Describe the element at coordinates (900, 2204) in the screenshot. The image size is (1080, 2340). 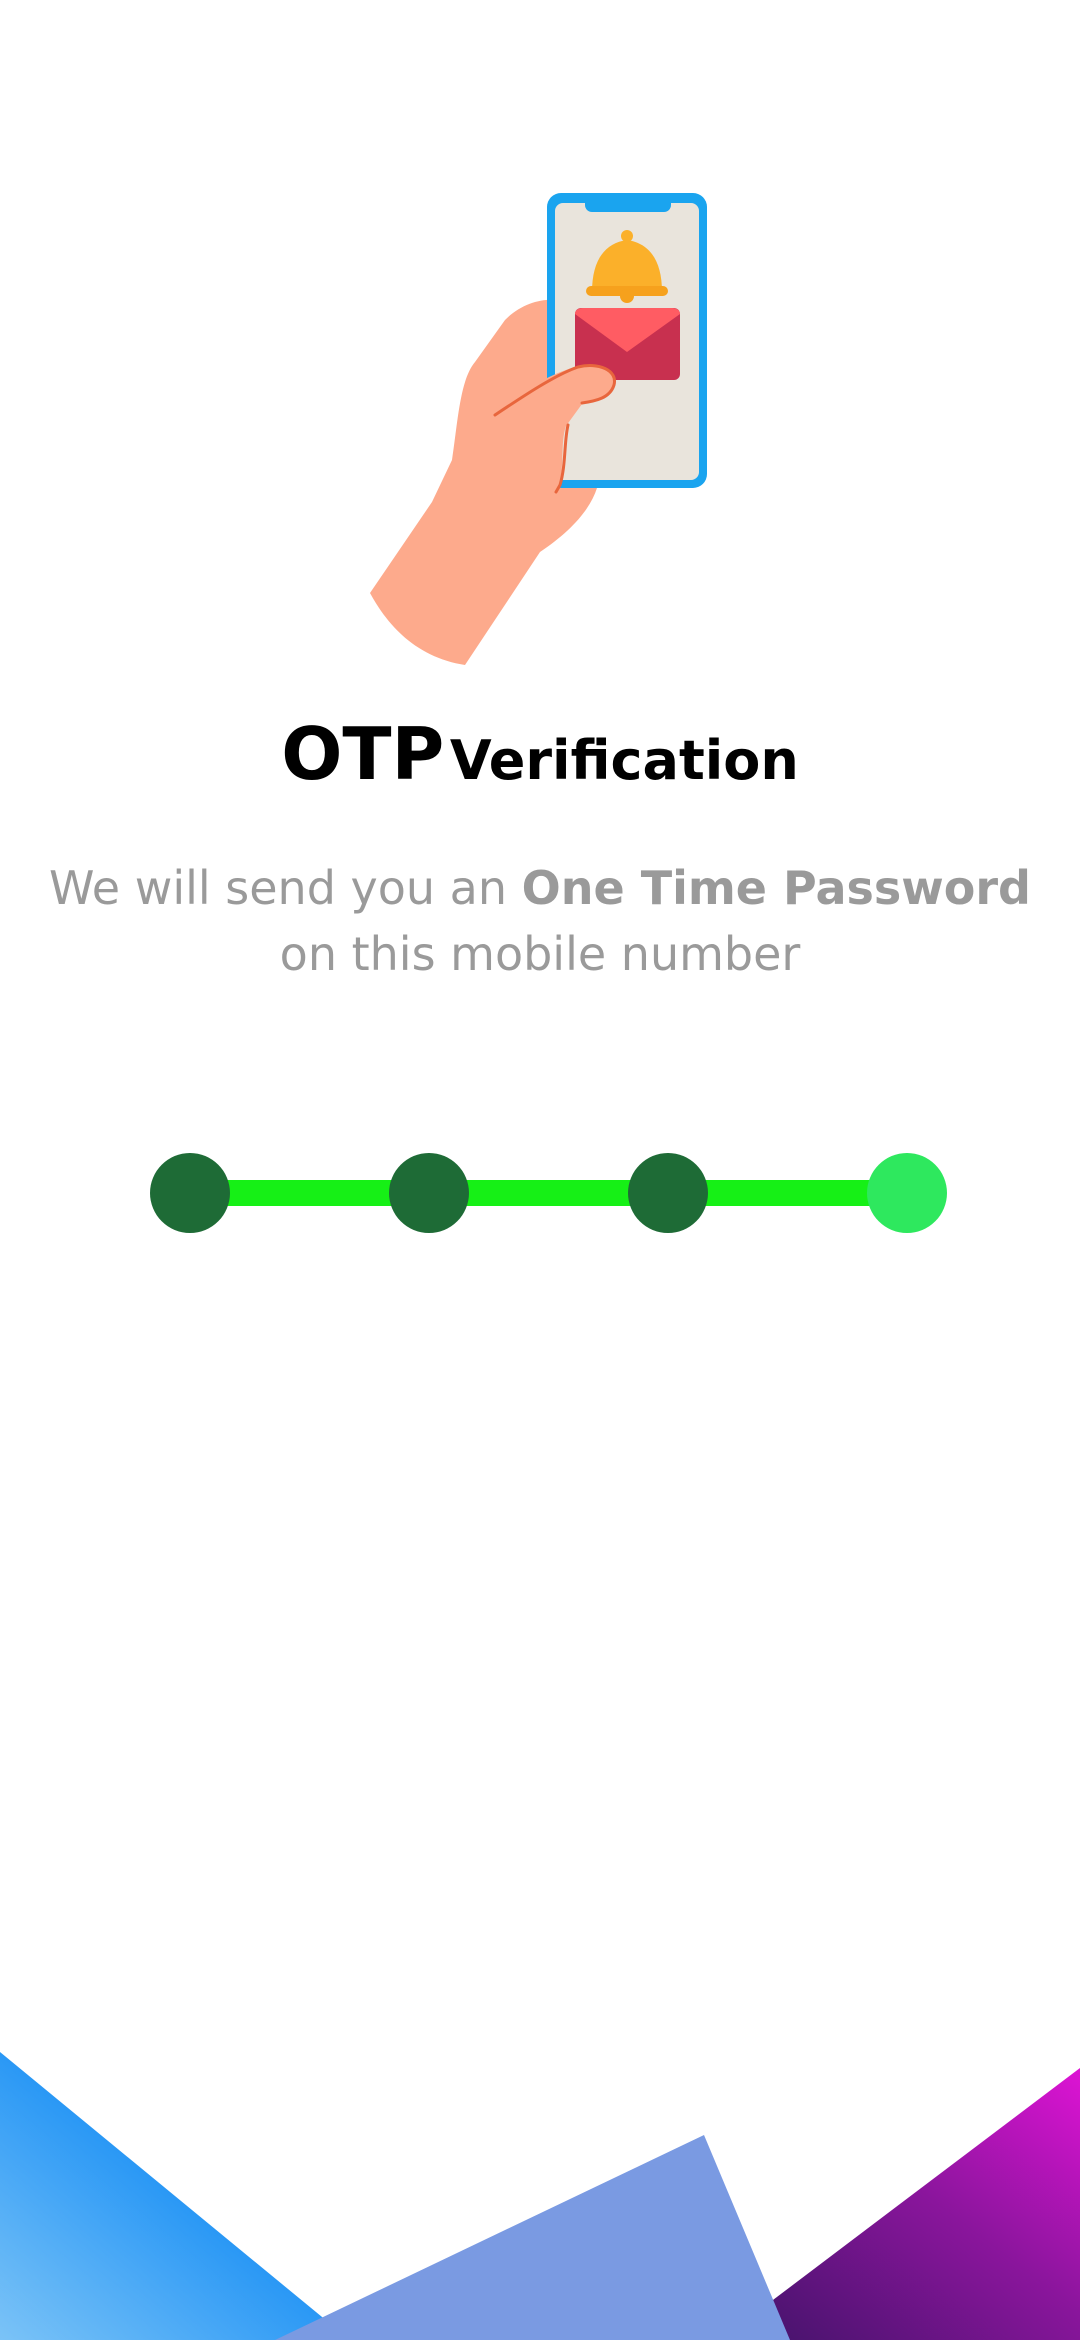
I see `purple-triangle-shape` at that location.